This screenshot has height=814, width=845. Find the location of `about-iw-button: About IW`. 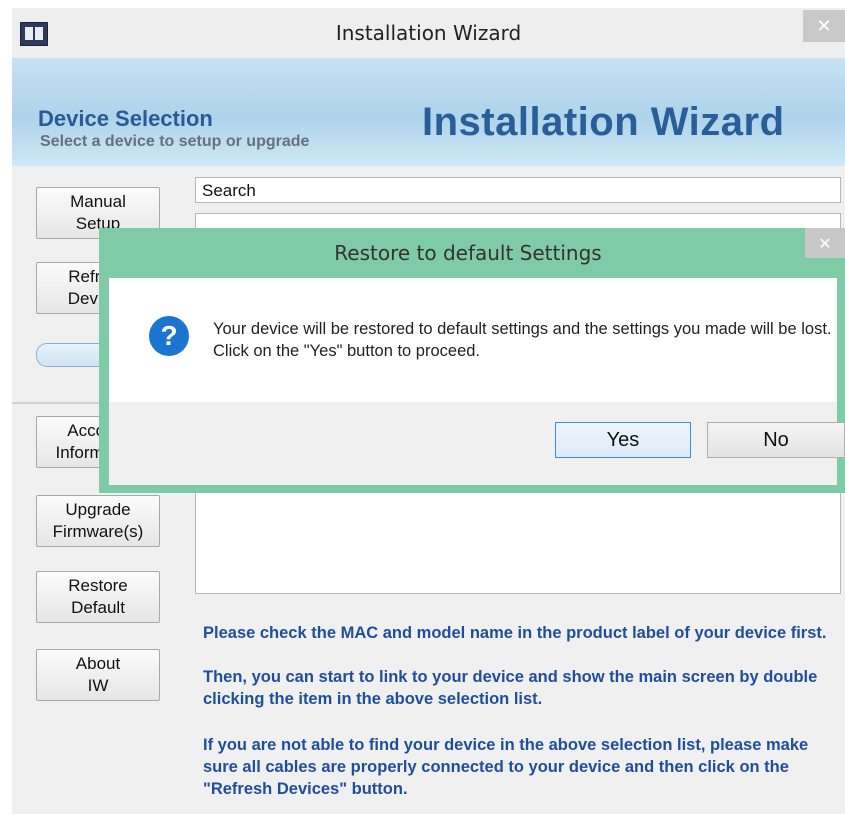

about-iw-button: About IW is located at coordinates (98, 675).